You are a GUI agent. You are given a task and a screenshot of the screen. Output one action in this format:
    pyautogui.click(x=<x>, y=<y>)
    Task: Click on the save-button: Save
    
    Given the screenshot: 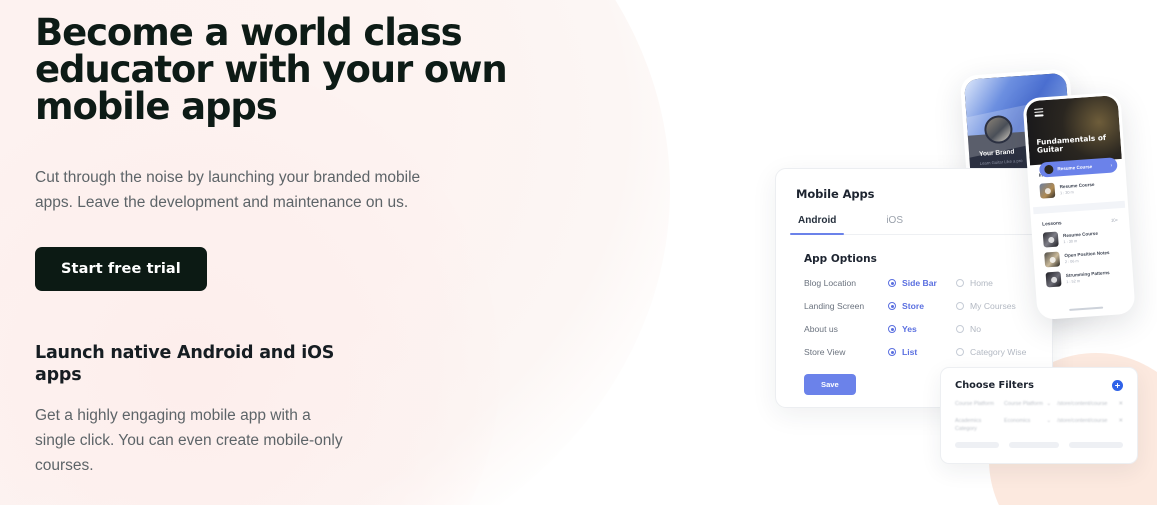 What is the action you would take?
    pyautogui.click(x=830, y=384)
    